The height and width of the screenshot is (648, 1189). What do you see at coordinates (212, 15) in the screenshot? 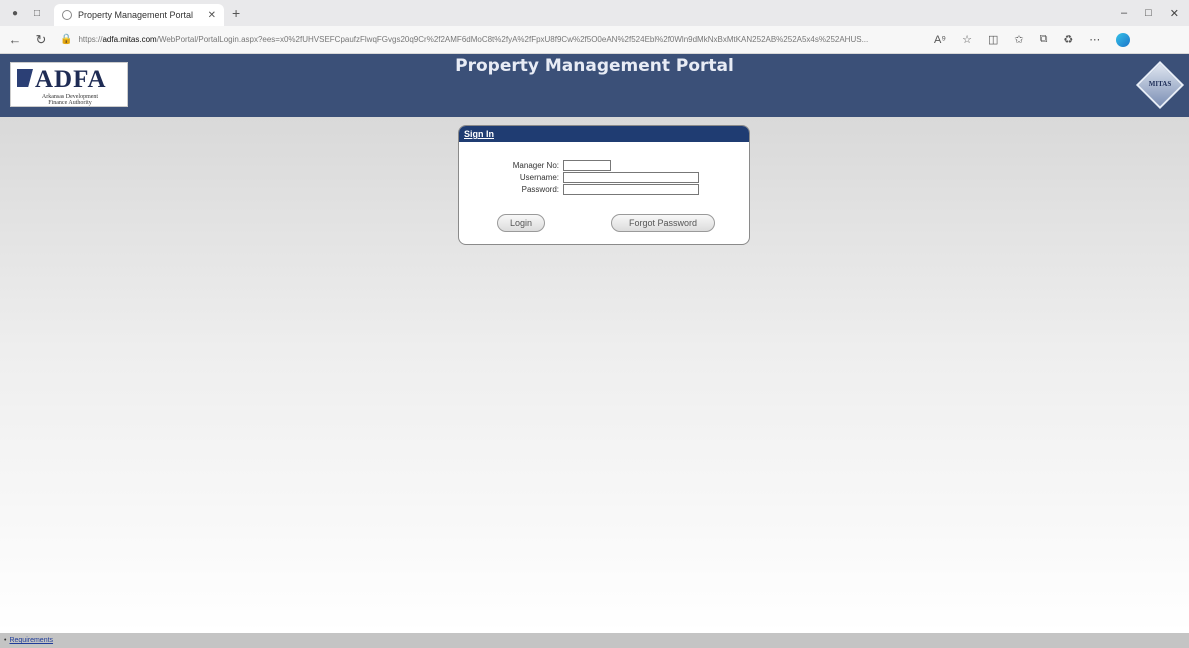
I see `tab-close-icon: ✕` at bounding box center [212, 15].